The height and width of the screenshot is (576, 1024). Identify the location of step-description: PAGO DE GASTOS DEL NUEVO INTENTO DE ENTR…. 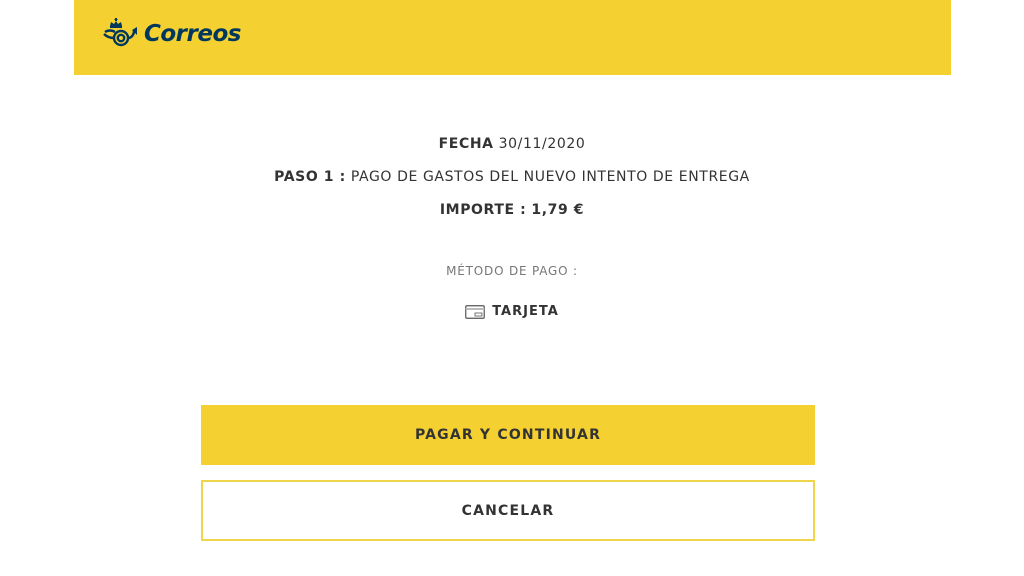
(550, 177).